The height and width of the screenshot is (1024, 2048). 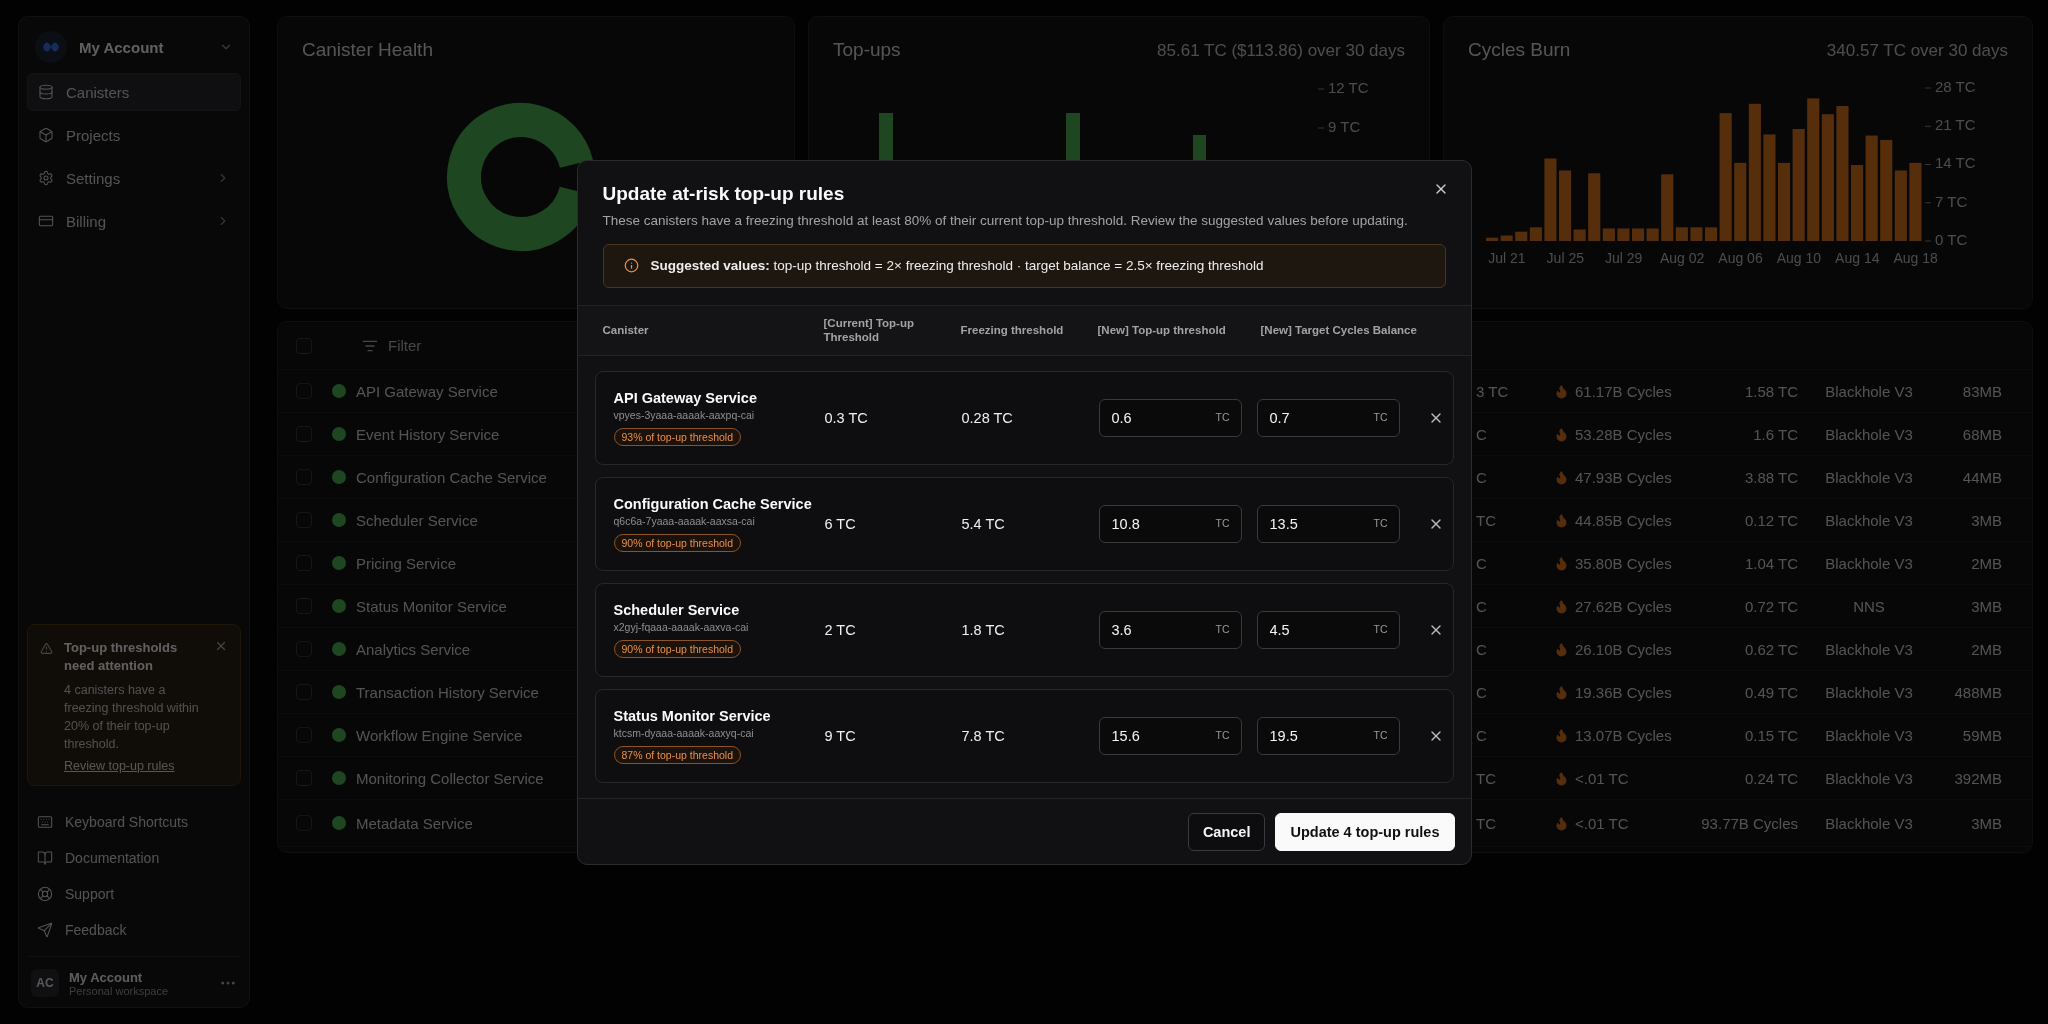 I want to click on card-title: Canister Health, so click(x=367, y=50).